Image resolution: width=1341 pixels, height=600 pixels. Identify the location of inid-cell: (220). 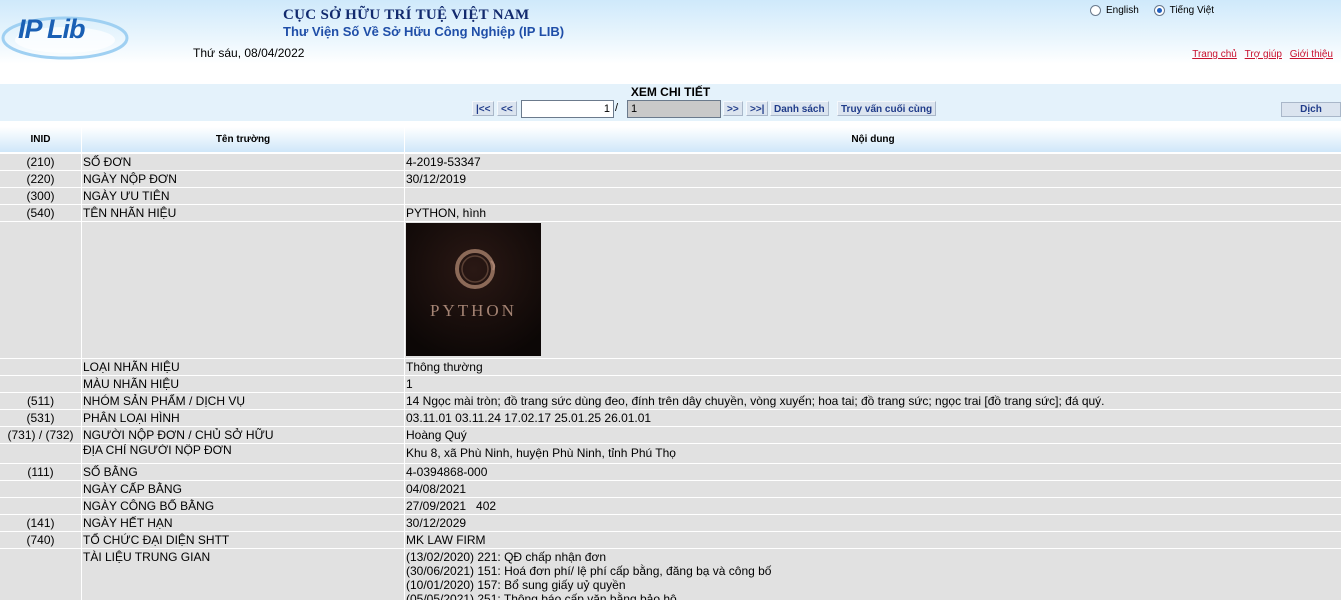
(40, 179).